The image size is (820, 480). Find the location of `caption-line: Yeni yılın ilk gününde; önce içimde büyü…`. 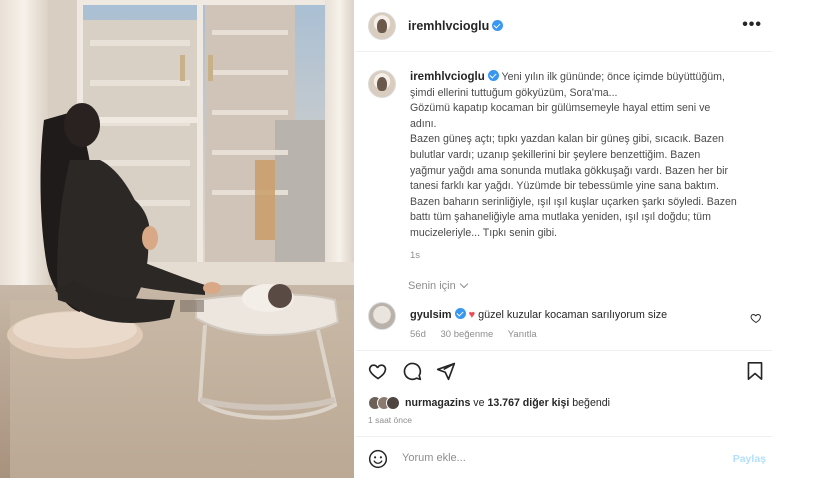

caption-line: Yeni yılın ilk gününde; önce içimde büyü… is located at coordinates (613, 77).